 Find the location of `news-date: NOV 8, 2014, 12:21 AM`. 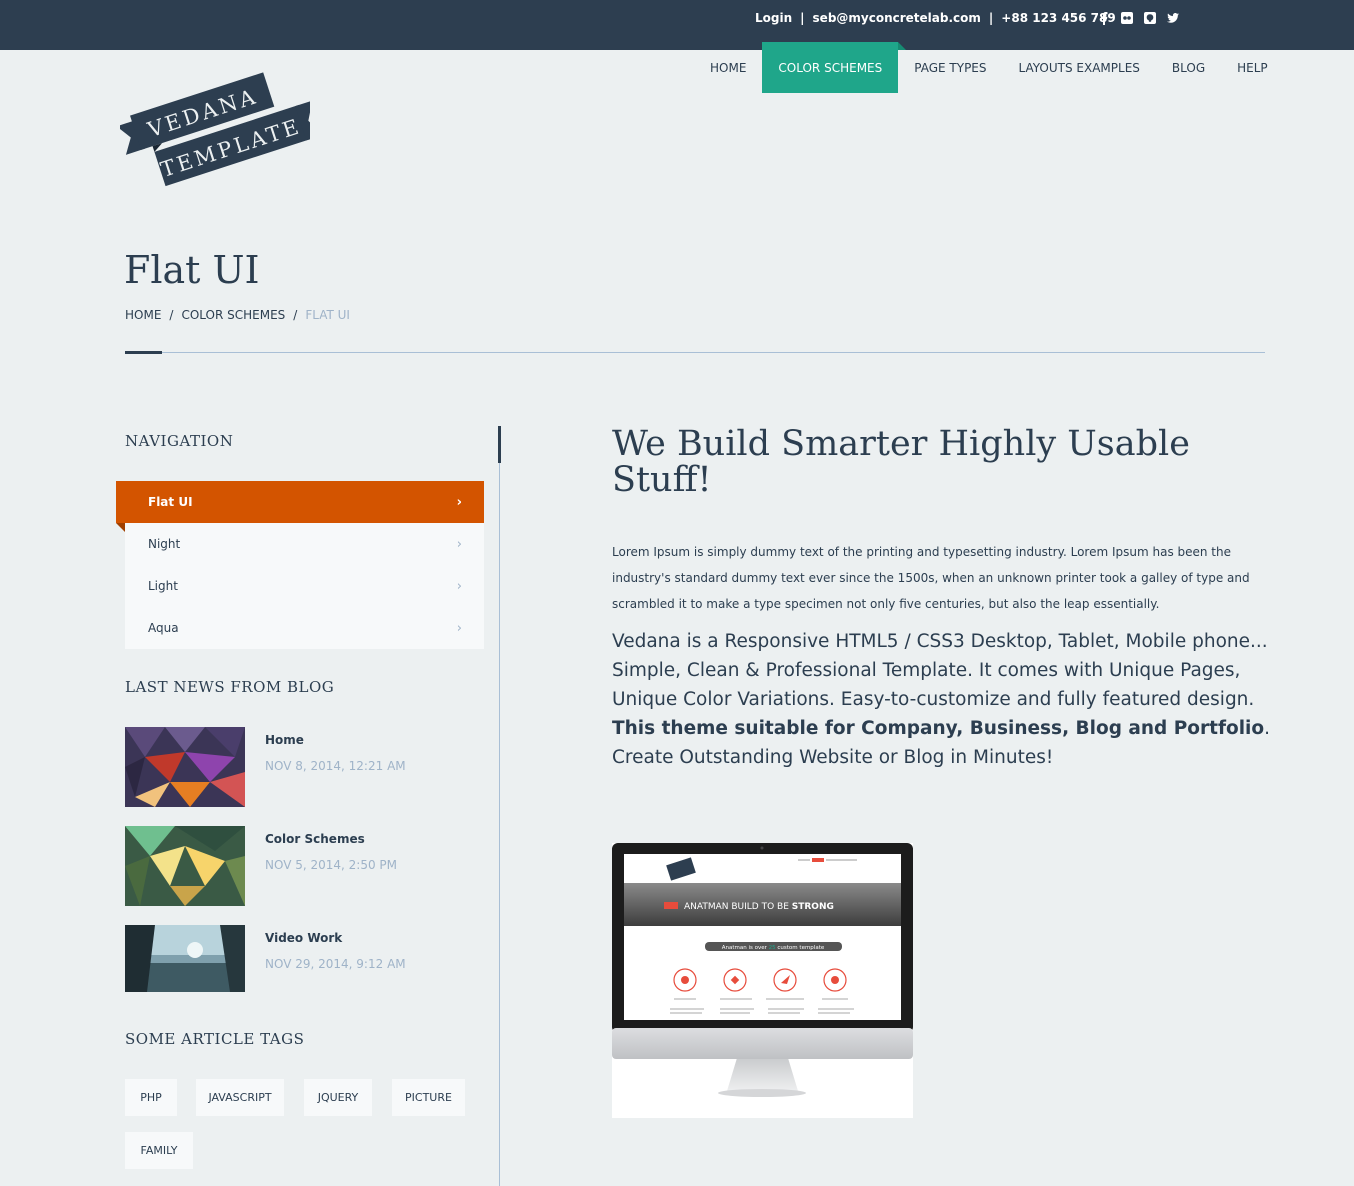

news-date: NOV 8, 2014, 12:21 AM is located at coordinates (335, 766).